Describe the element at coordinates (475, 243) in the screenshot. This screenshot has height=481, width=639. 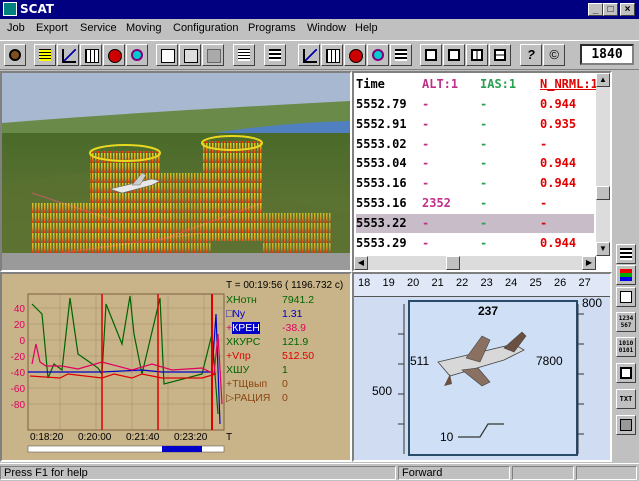
I see `table-row: 5553.29- -0.944` at that location.